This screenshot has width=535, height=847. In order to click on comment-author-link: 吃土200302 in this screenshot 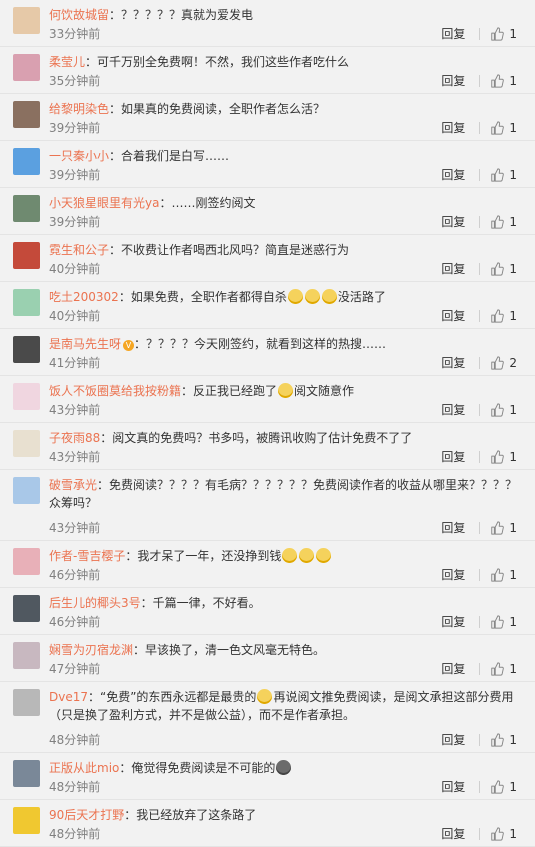, I will do `click(84, 297)`.